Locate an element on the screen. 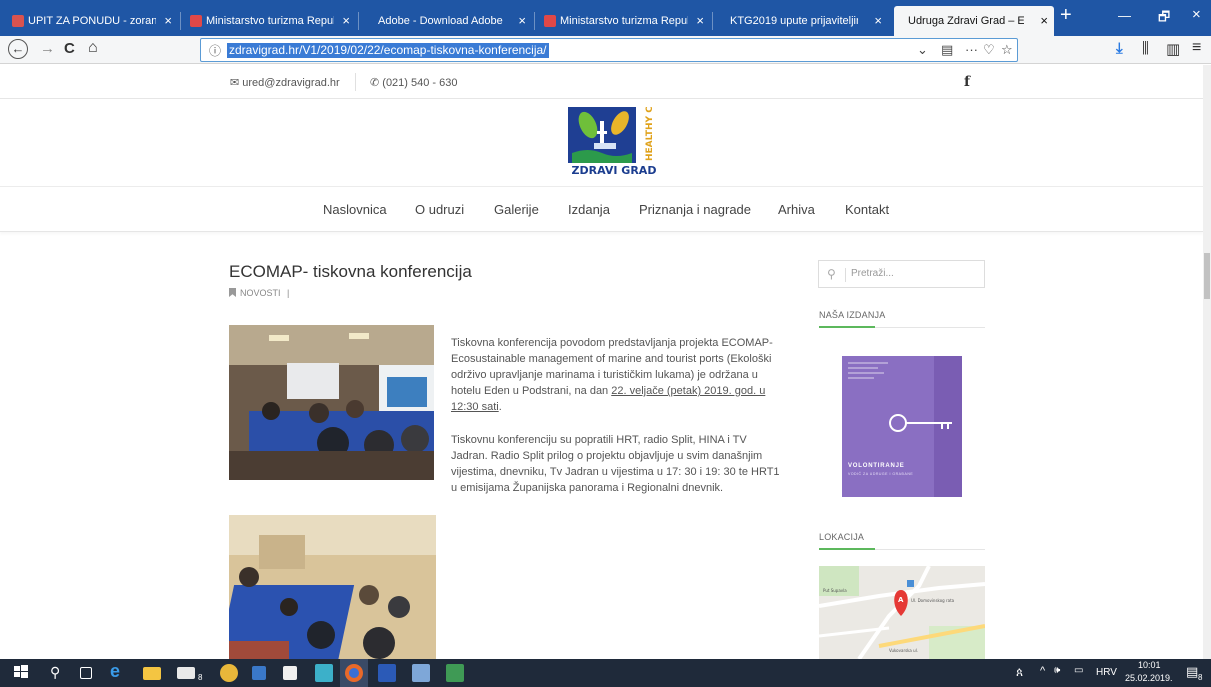 This screenshot has width=1211, height=687. publication-cover: VOLONTIRANJE VODIČ ZA UDRUGE I GRAĐANE is located at coordinates (902, 426).